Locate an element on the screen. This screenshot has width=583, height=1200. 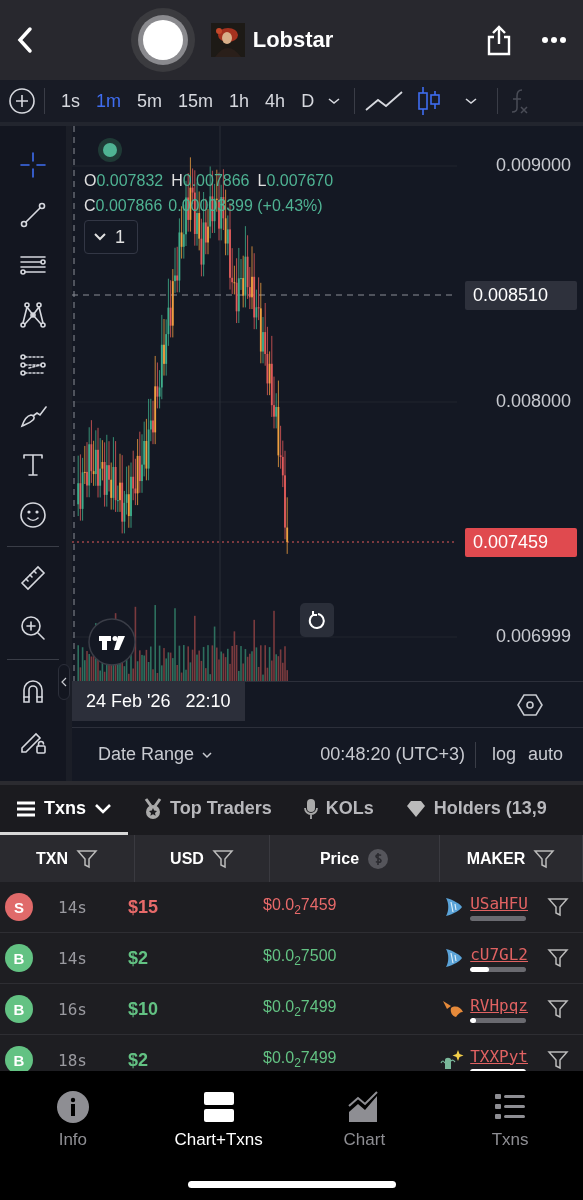
ruler-icon is located at coordinates (33, 578).